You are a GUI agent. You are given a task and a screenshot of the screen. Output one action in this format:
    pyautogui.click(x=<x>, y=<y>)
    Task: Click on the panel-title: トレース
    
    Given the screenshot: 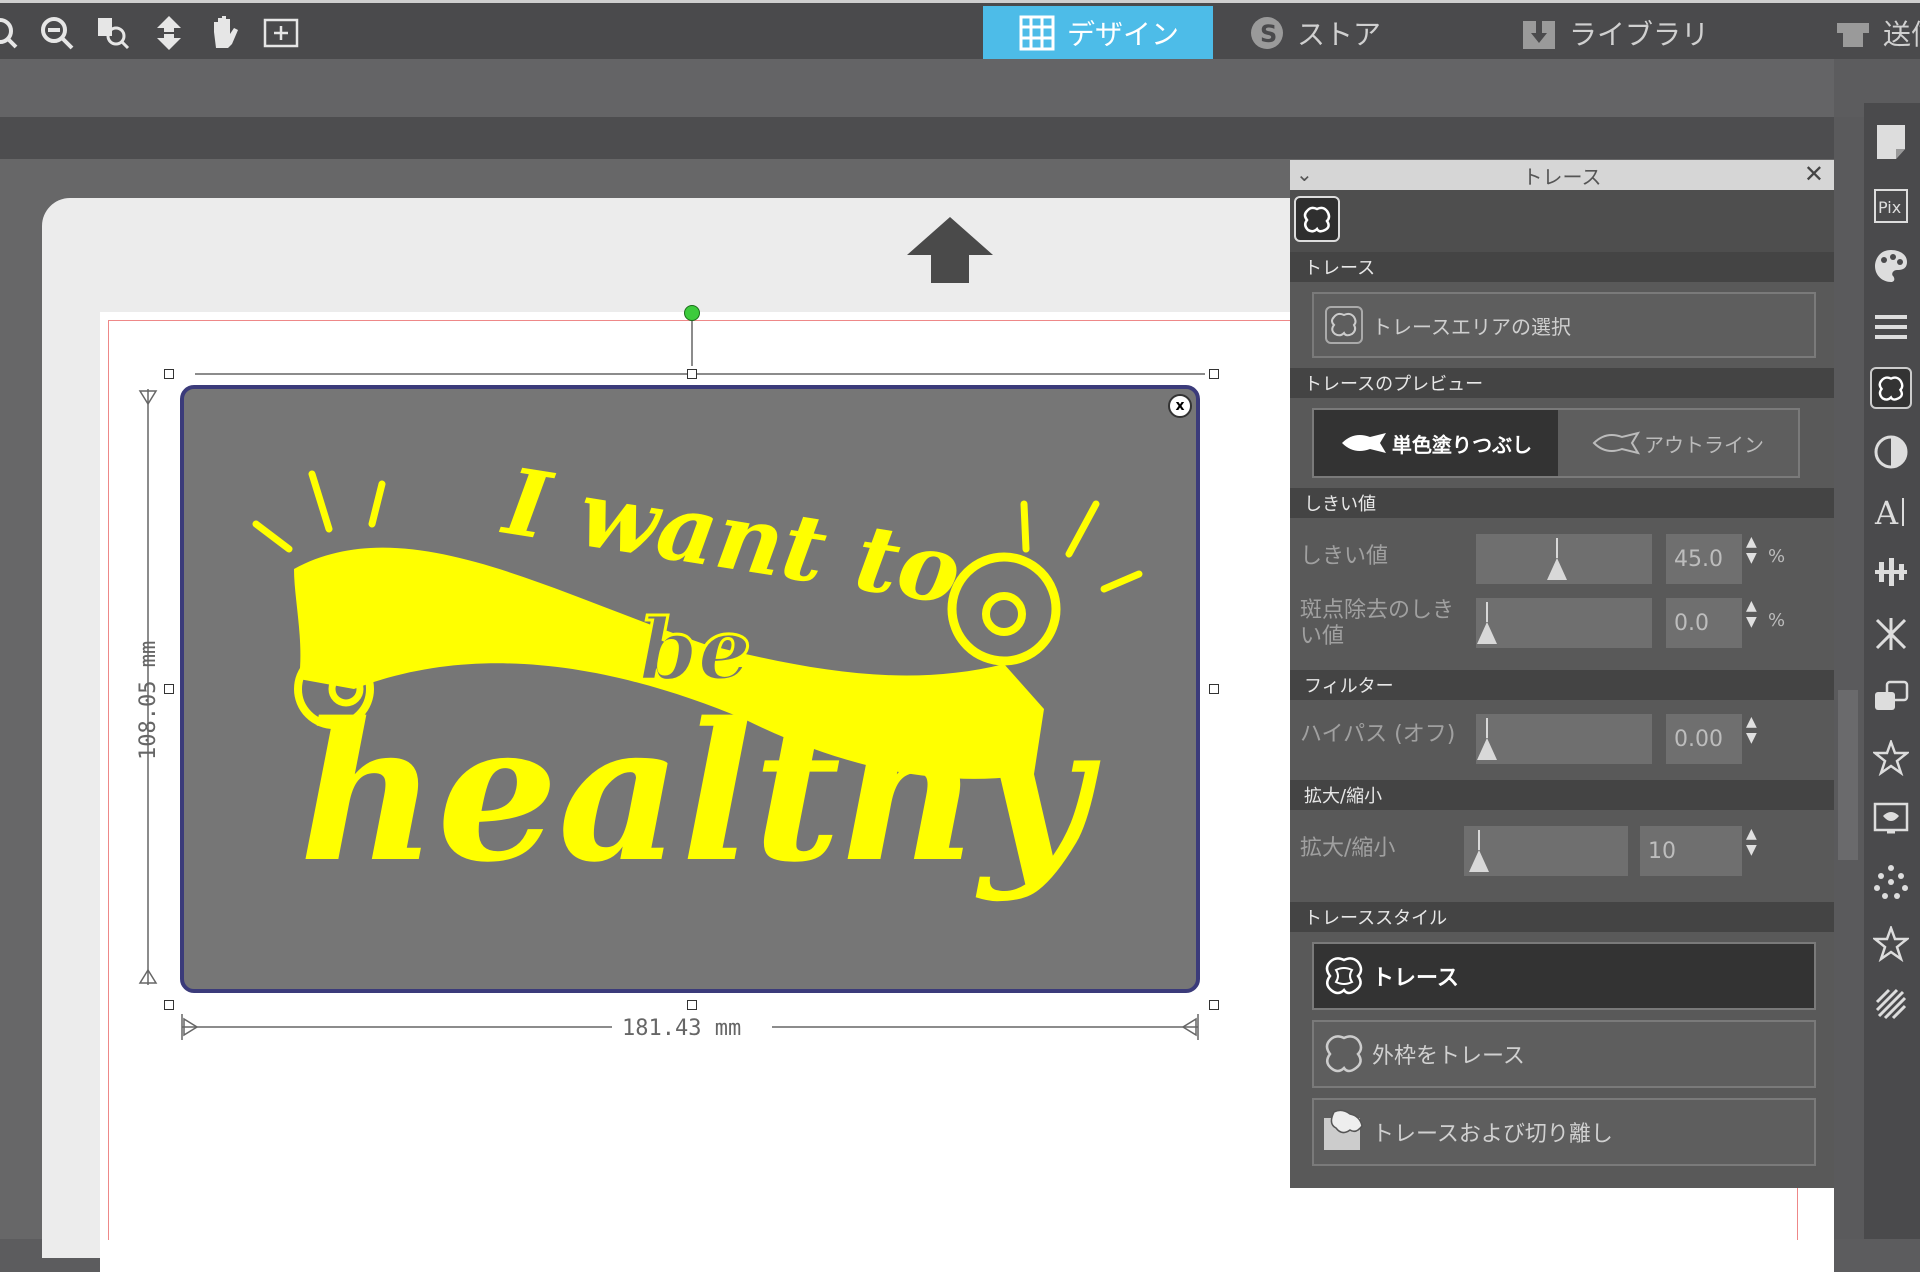 What is the action you would take?
    pyautogui.click(x=1562, y=176)
    